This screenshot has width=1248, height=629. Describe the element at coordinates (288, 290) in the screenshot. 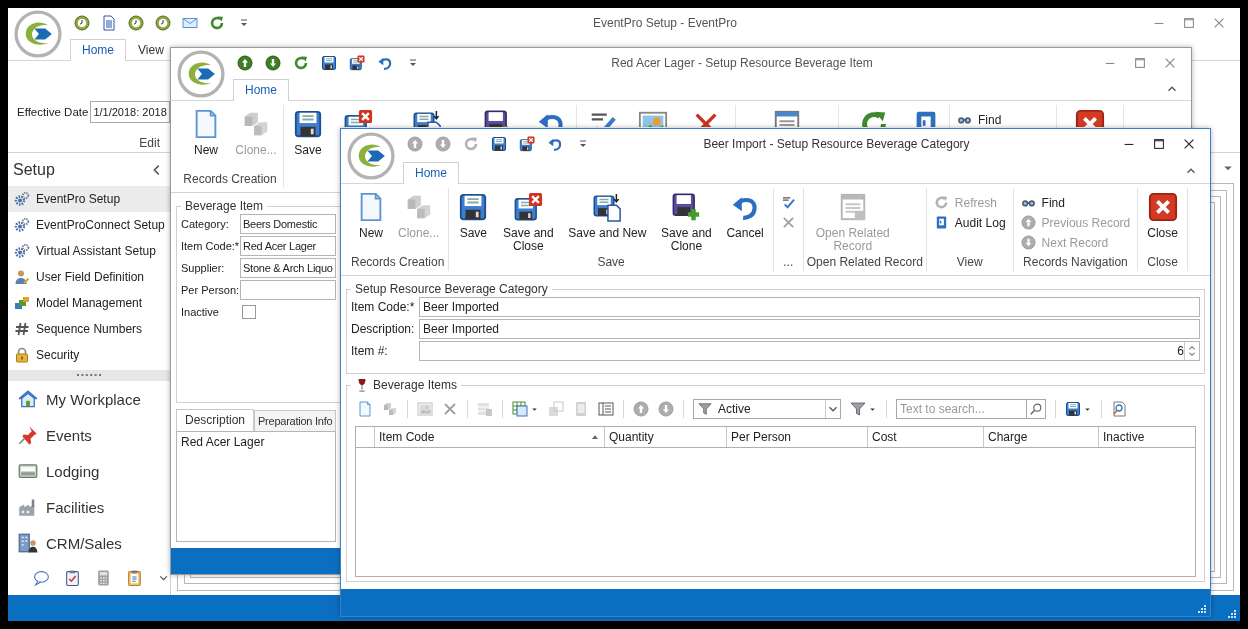

I see `text-field` at that location.